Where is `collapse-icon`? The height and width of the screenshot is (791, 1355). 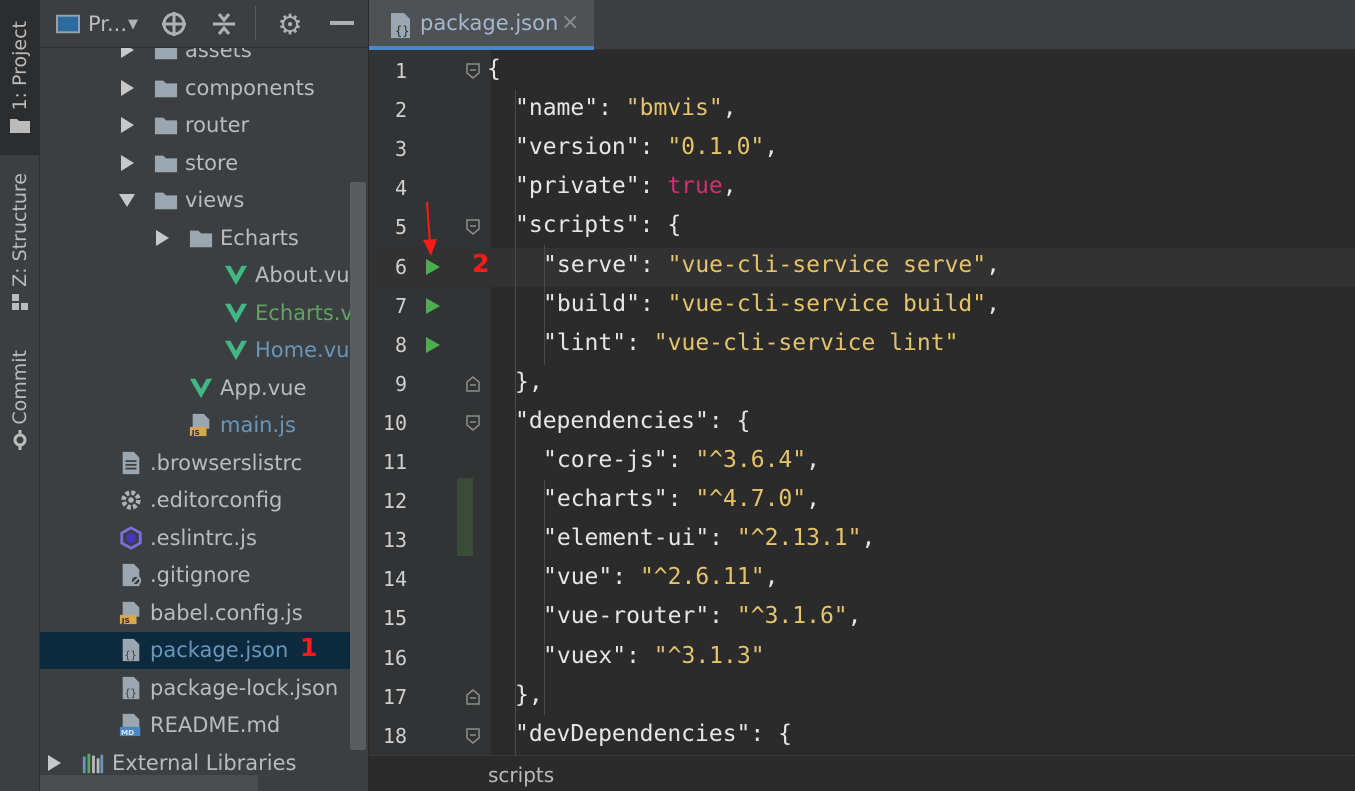
collapse-icon is located at coordinates (224, 24).